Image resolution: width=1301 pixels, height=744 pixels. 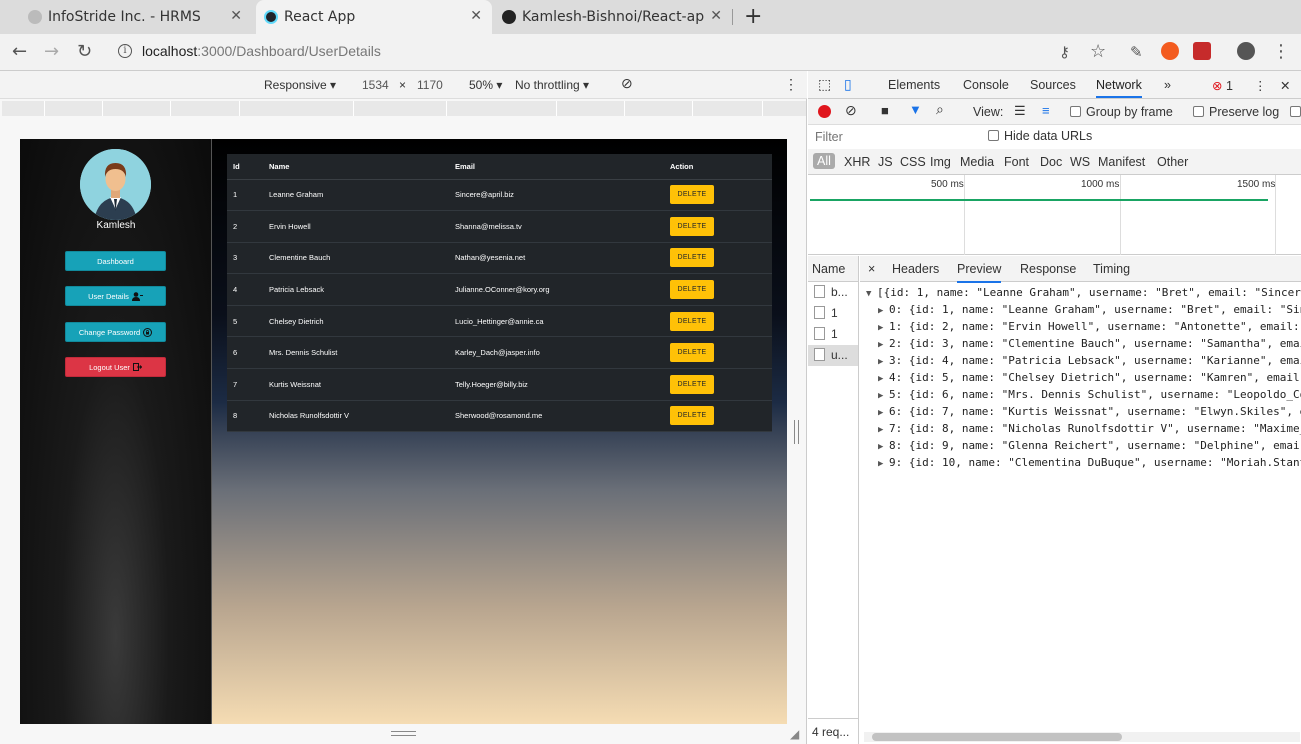 What do you see at coordinates (753, 16) in the screenshot?
I see `new-tab-icon: +` at bounding box center [753, 16].